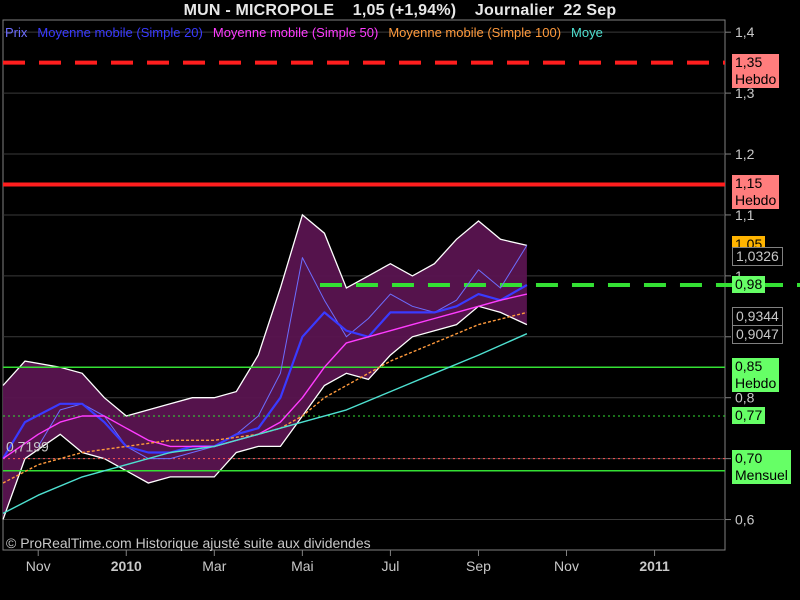 The height and width of the screenshot is (600, 800). What do you see at coordinates (390, 566) in the screenshot?
I see `x-tick-label: Jul` at bounding box center [390, 566].